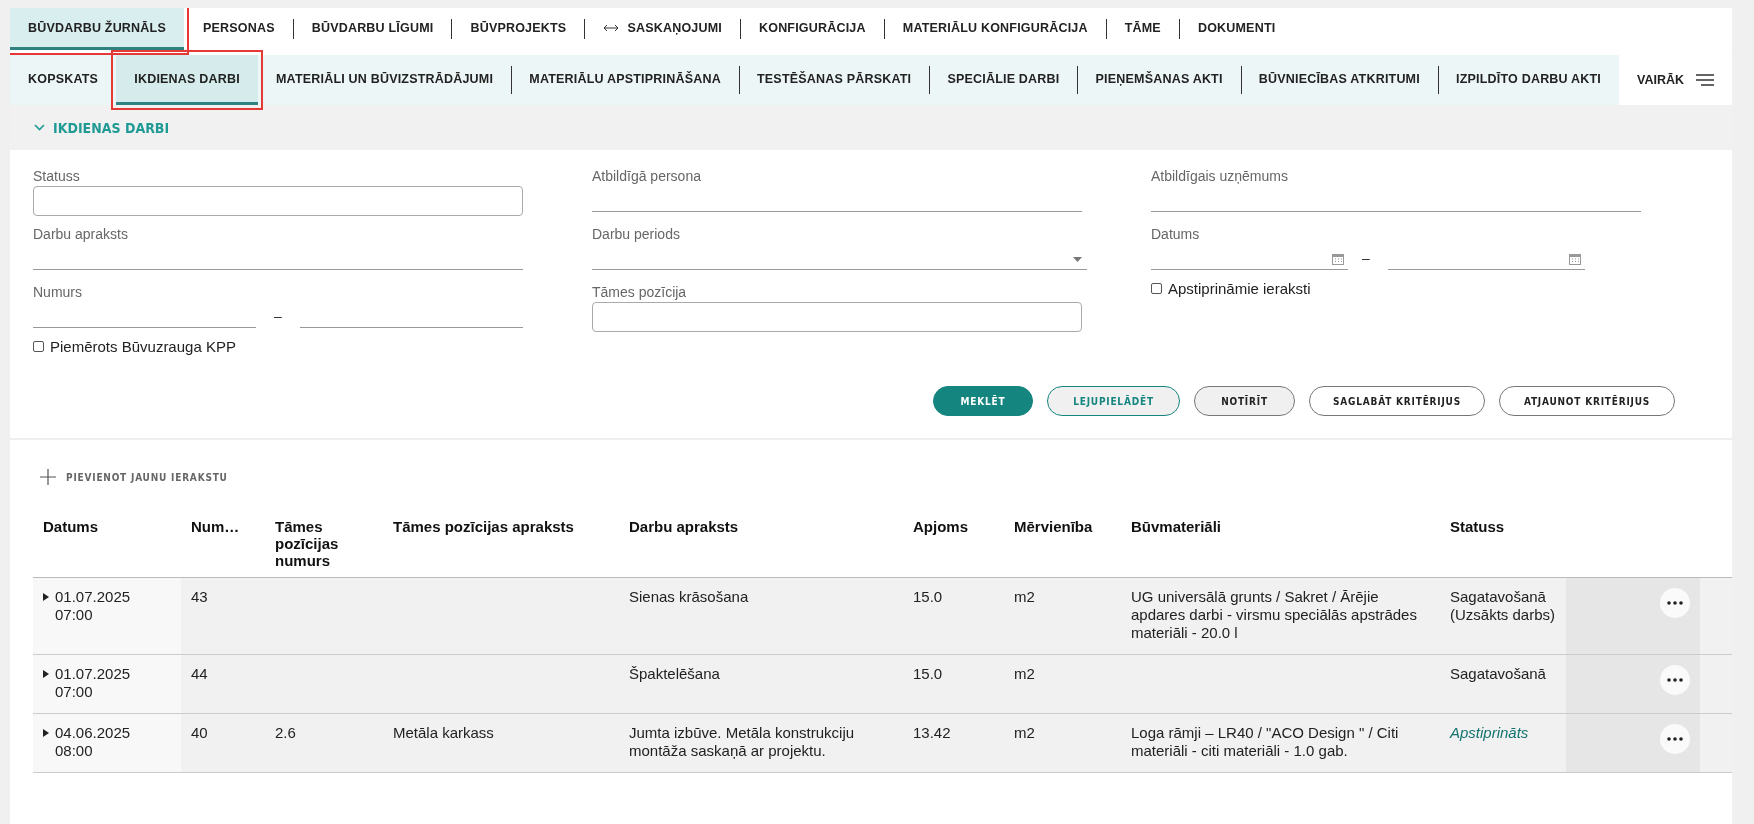 The height and width of the screenshot is (824, 1754). Describe the element at coordinates (384, 80) in the screenshot. I see `nav-tab: MATERIĀLI UN BŪVIZSTRĀDĀJUMI` at that location.